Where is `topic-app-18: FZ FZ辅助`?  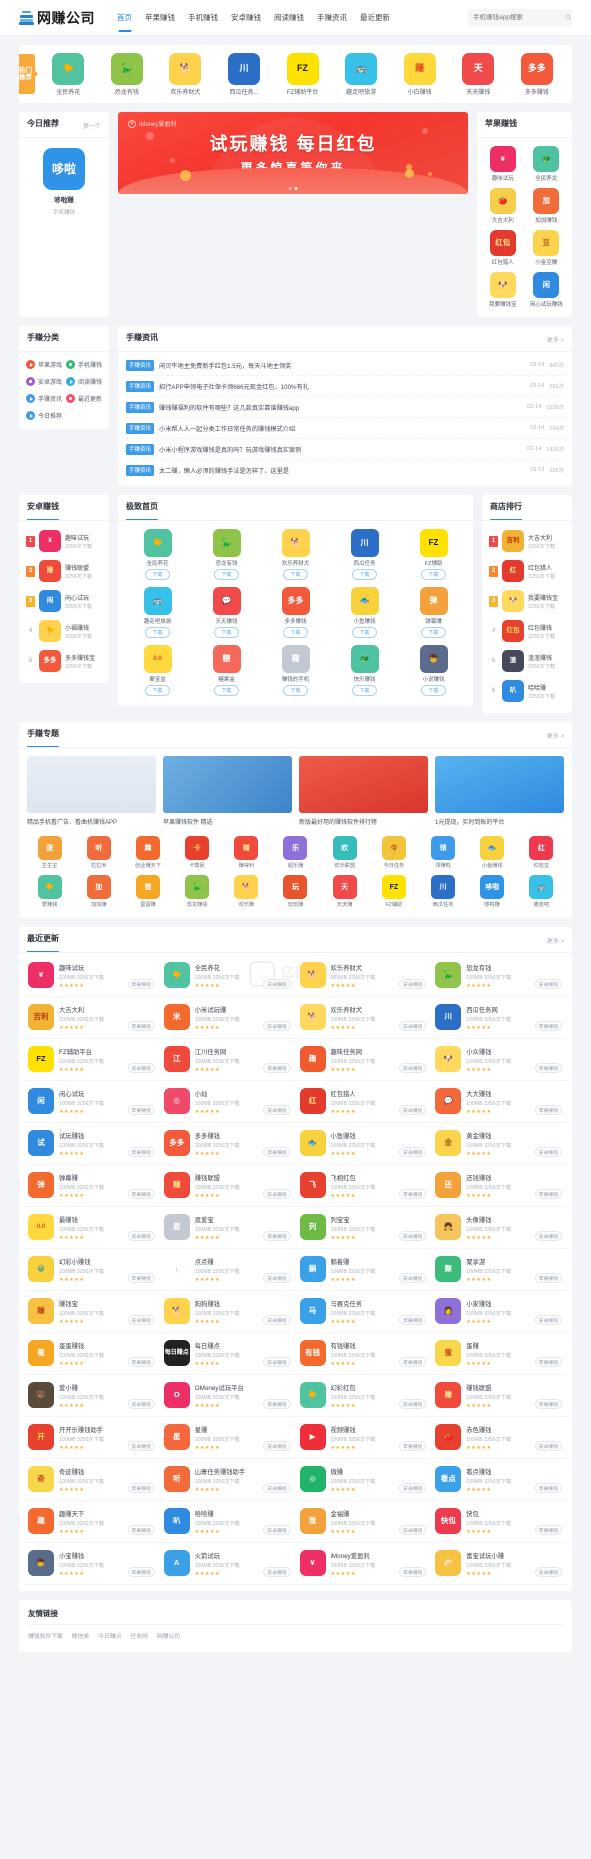 topic-app-18: FZ FZ辅助 is located at coordinates (393, 891).